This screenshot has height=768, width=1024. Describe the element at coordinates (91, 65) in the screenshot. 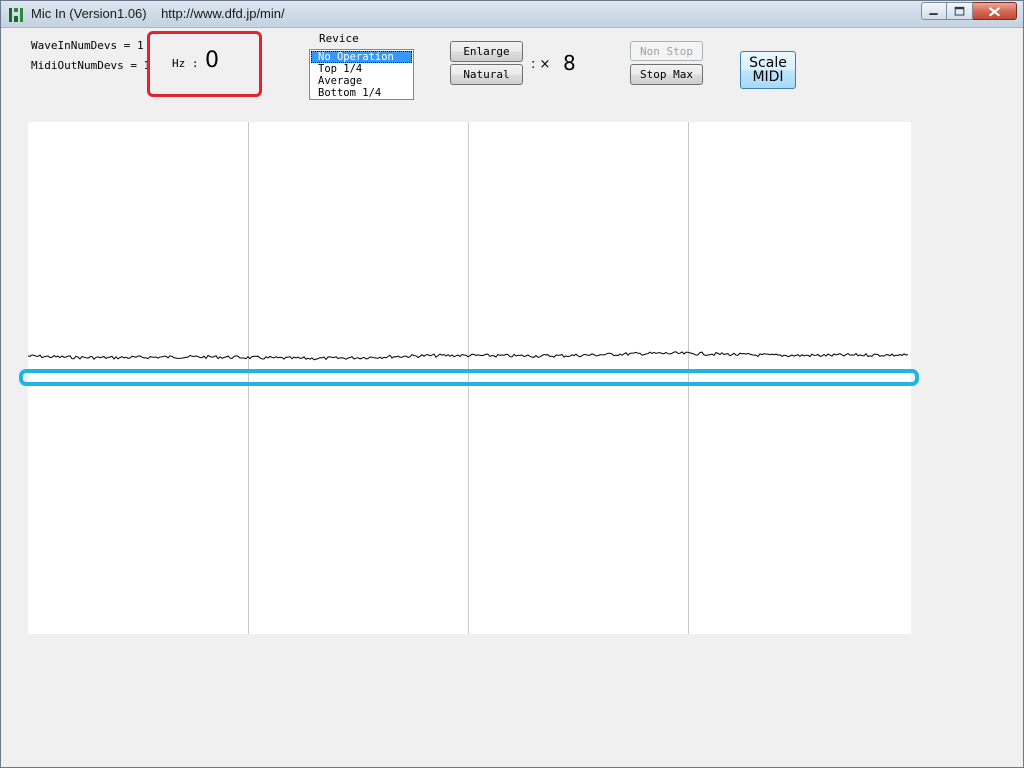

I see `midi-out-devs-label: MidiOutNumDevs = 1` at that location.